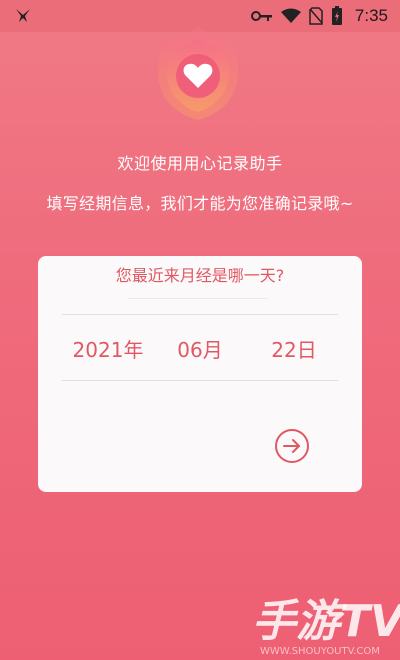 Image resolution: width=400 pixels, height=660 pixels. I want to click on no-sim-icon, so click(316, 16).